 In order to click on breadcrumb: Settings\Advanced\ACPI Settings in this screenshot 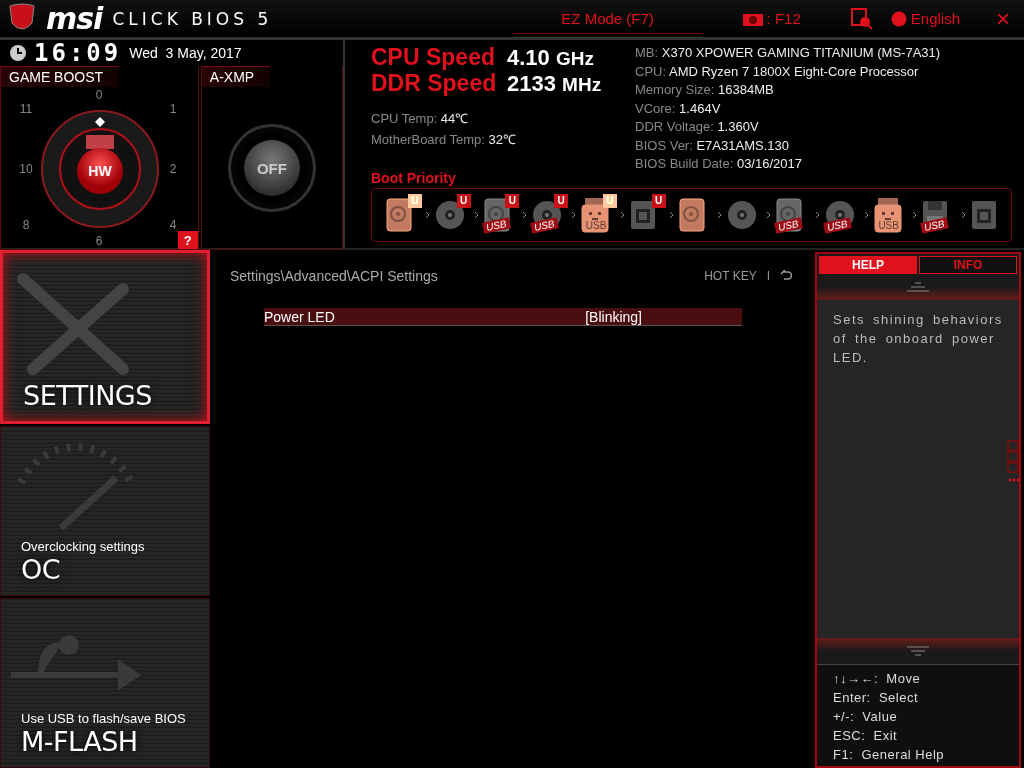, I will do `click(334, 276)`.